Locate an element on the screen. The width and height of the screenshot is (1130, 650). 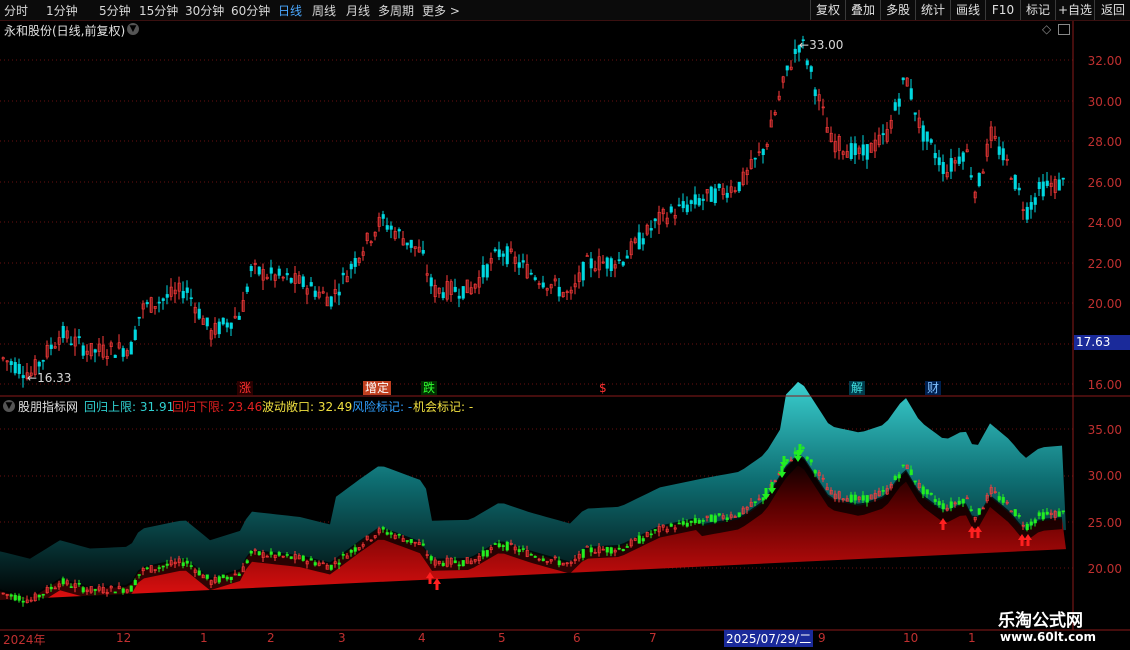
period-more: 更多 > is located at coordinates (441, 10).